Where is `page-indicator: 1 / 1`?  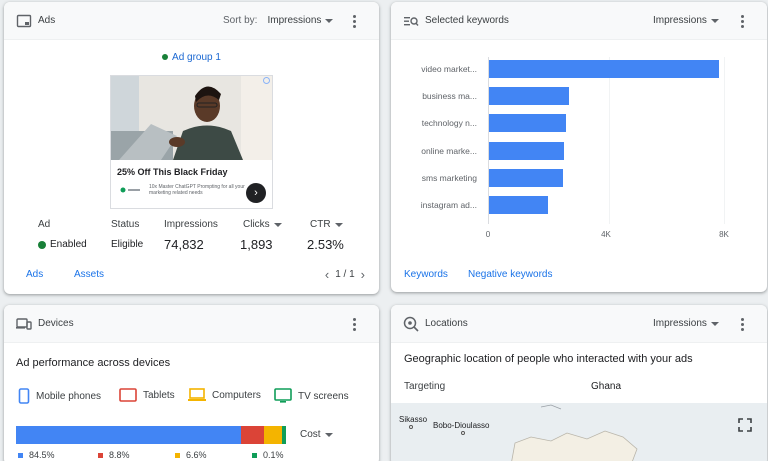
page-indicator: 1 / 1 is located at coordinates (345, 274).